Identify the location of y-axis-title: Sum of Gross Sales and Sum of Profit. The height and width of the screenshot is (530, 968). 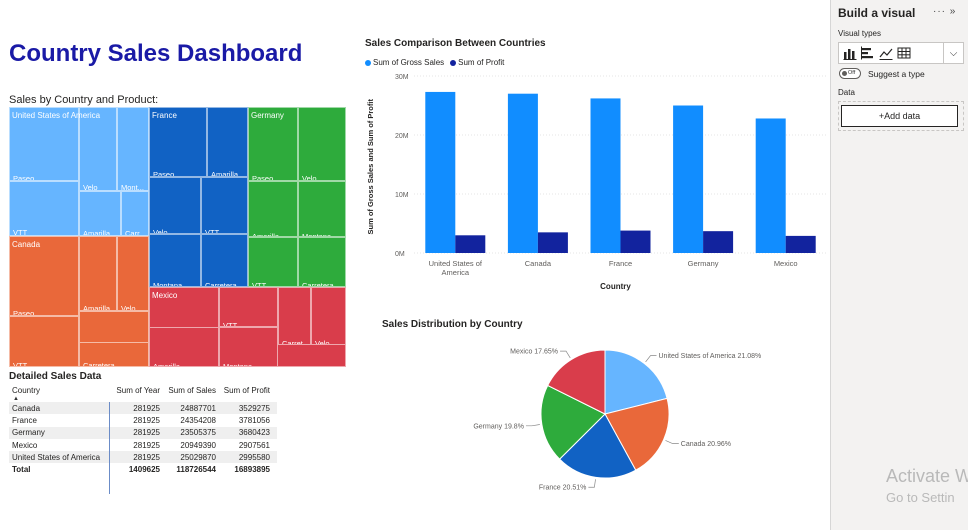
(370, 167).